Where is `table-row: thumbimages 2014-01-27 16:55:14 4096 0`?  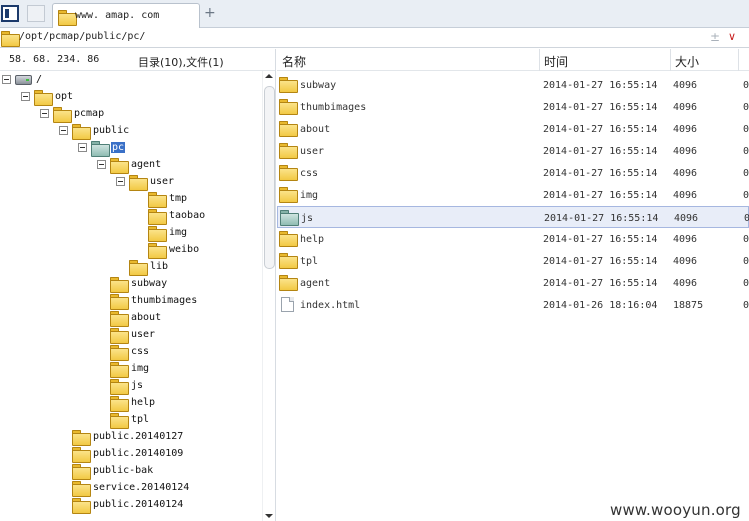 table-row: thumbimages 2014-01-27 16:55:14 4096 0 is located at coordinates (513, 107).